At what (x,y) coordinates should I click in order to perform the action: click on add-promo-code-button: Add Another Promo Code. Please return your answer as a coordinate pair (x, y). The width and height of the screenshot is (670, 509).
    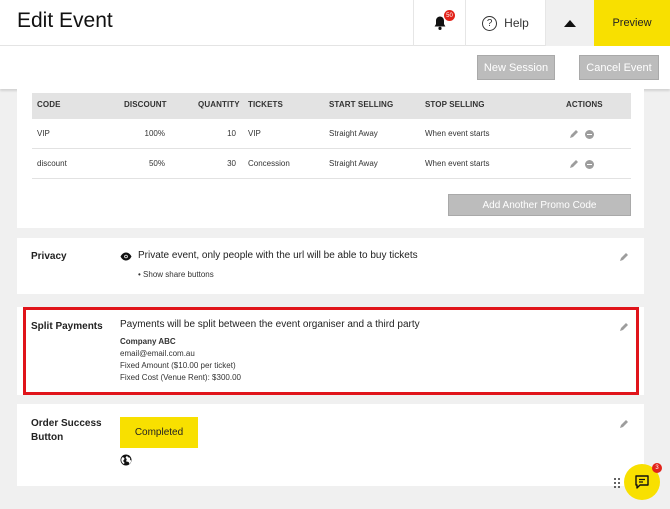
    Looking at the image, I should click on (539, 205).